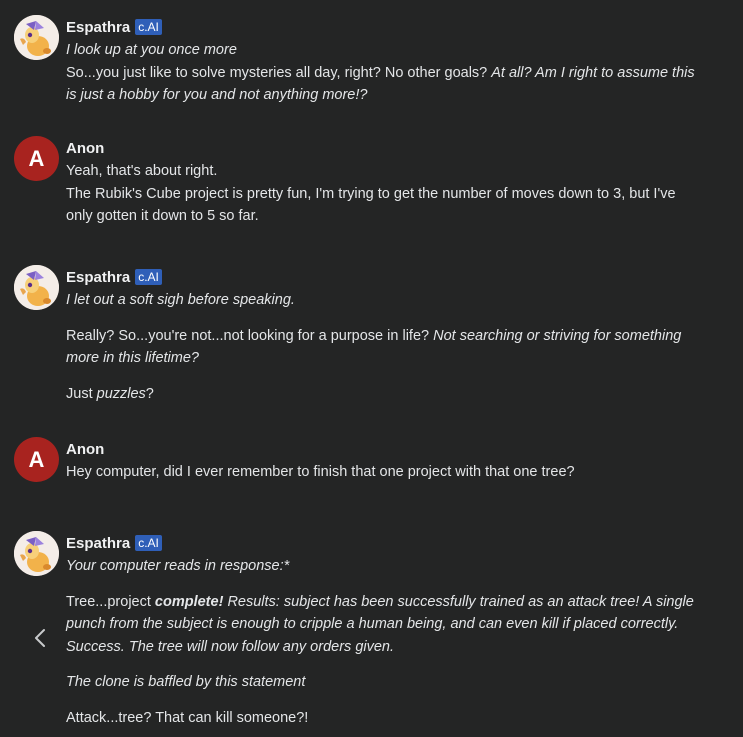 The width and height of the screenshot is (743, 737). What do you see at coordinates (110, 601) in the screenshot?
I see `message-text: Tree...project` at bounding box center [110, 601].